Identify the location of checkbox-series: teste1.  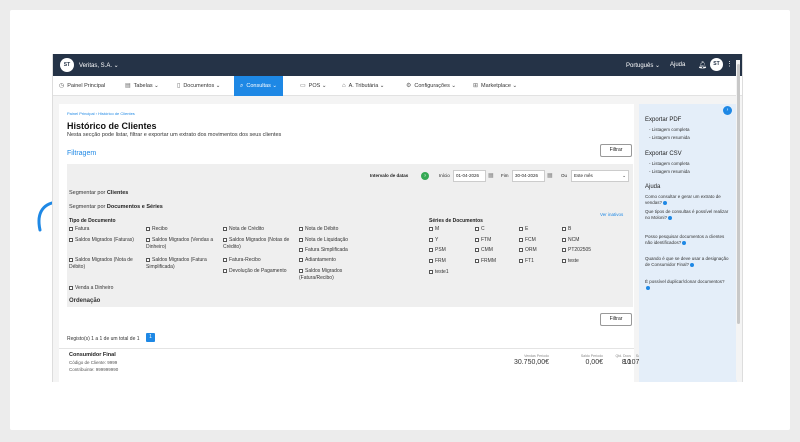
(439, 272).